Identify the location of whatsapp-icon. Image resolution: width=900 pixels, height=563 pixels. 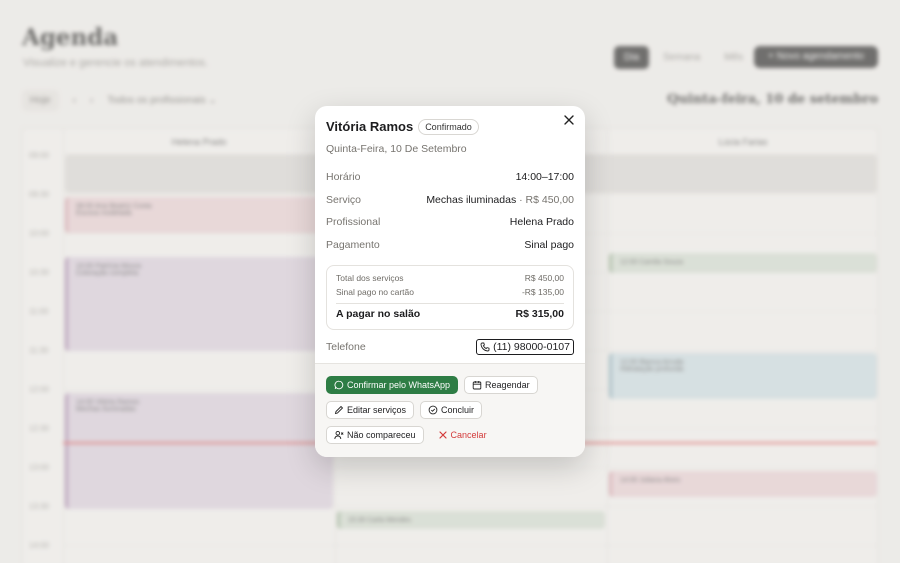
(339, 385).